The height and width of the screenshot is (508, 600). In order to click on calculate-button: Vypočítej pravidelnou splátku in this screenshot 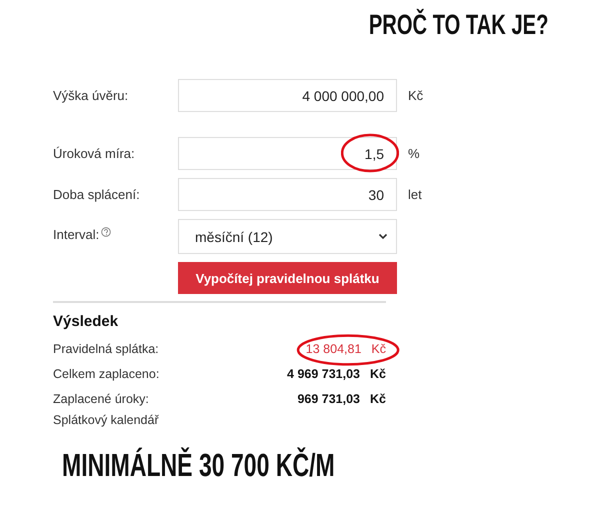, I will do `click(287, 278)`.